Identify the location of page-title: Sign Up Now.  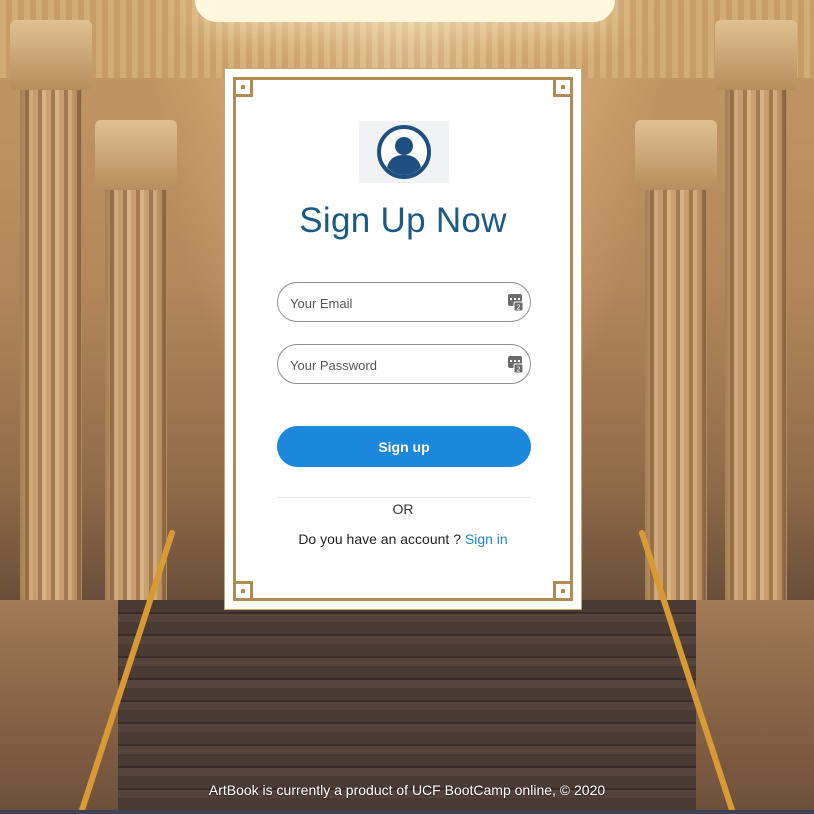
(403, 220).